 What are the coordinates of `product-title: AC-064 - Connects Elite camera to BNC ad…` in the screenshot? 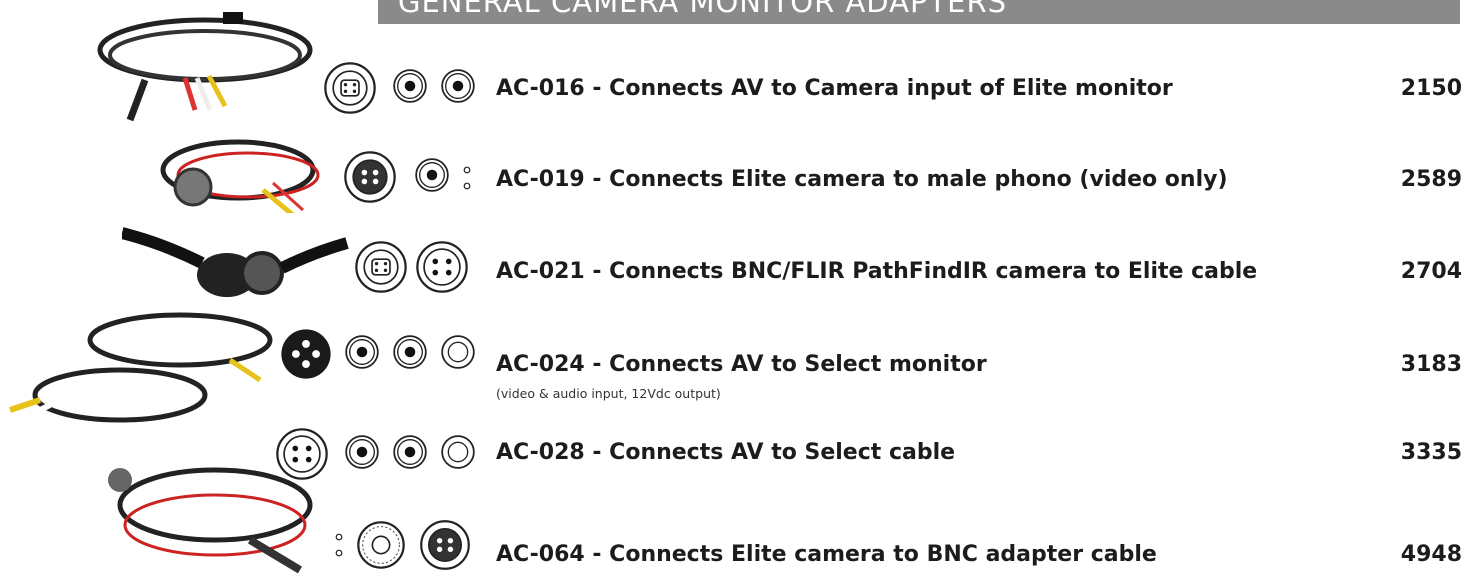 It's located at (826, 554).